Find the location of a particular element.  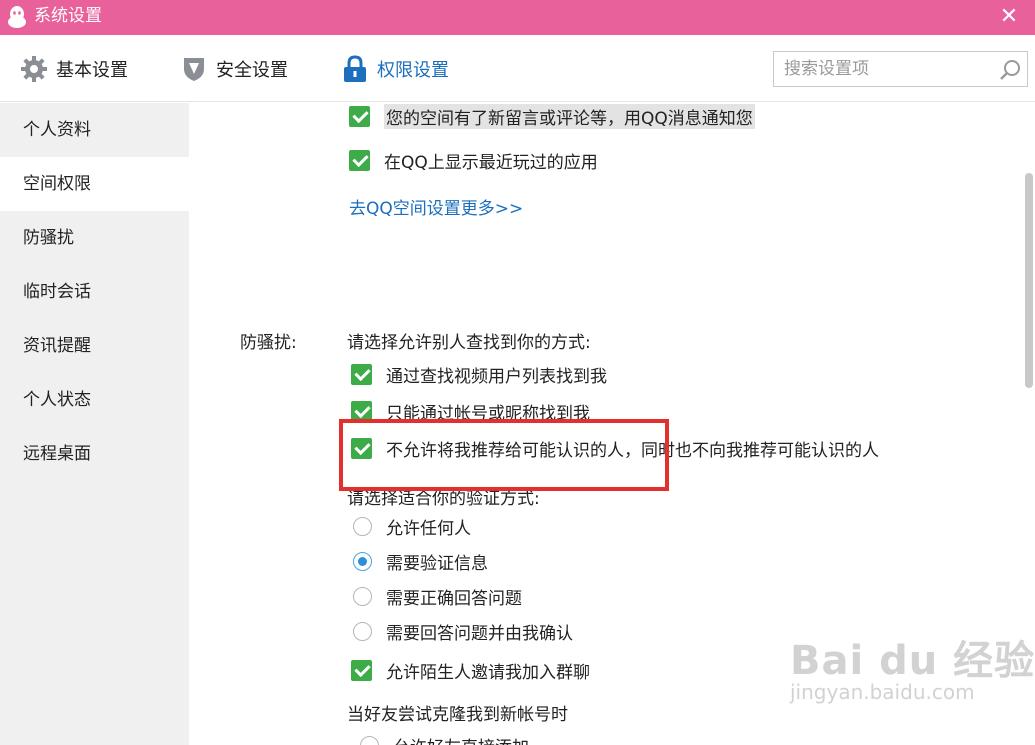

verify-option-correct-answer-label: 需要正确回答问题 is located at coordinates (454, 598).